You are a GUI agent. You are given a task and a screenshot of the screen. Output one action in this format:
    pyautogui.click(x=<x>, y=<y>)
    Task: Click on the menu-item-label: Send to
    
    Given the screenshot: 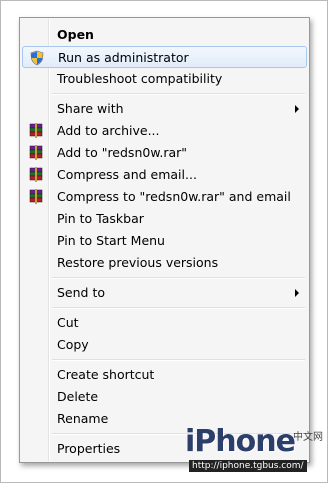 What is the action you would take?
    pyautogui.click(x=81, y=292)
    